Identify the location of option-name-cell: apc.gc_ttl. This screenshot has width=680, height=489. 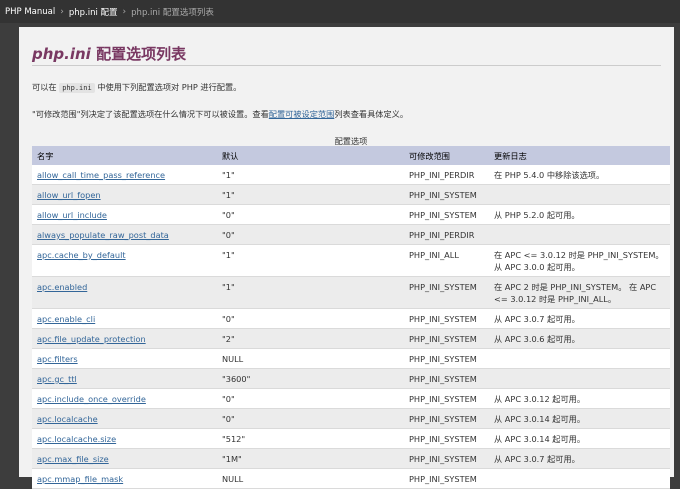
(124, 378).